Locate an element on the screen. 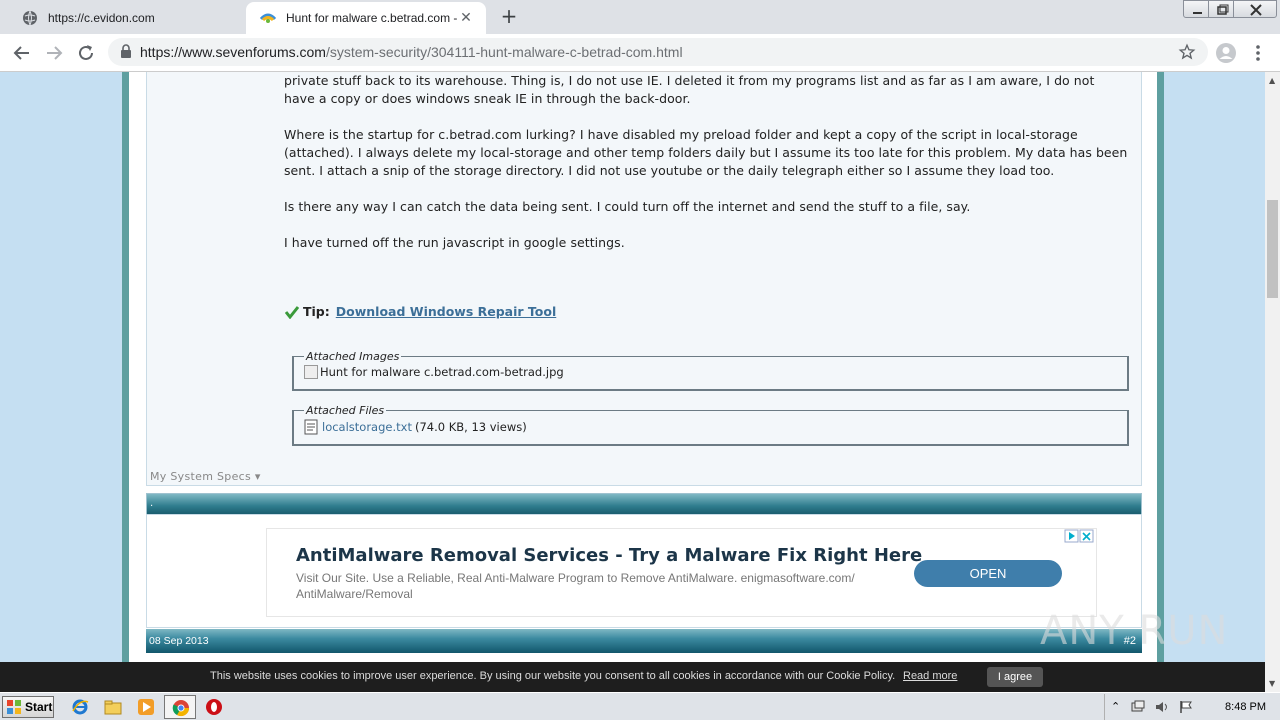 The width and height of the screenshot is (1280, 720). tip-label: Tip: is located at coordinates (316, 311).